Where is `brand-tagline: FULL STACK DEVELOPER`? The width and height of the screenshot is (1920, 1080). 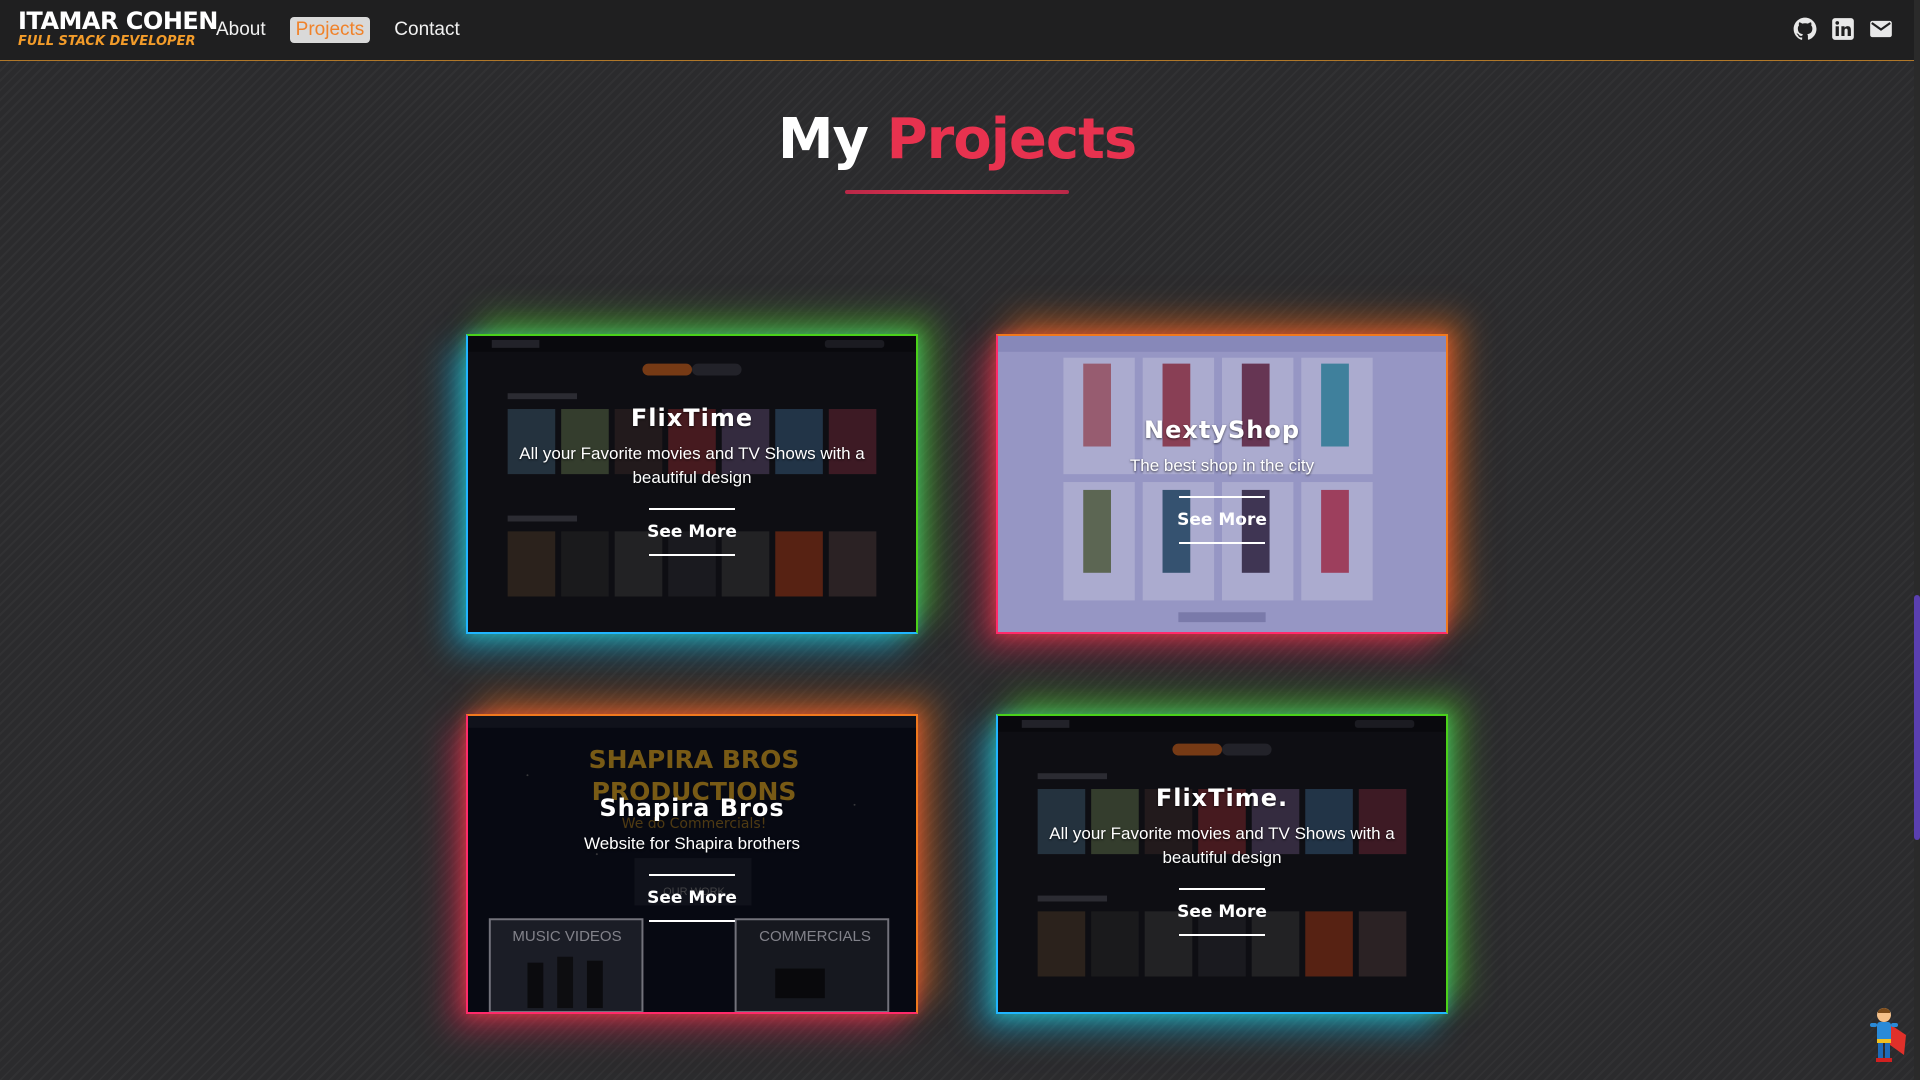 brand-tagline: FULL STACK DEVELOPER is located at coordinates (107, 41).